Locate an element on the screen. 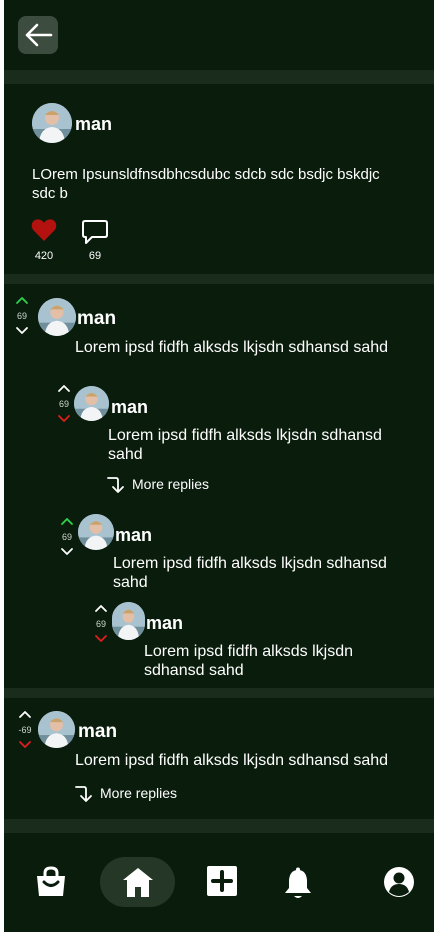  profile-icon is located at coordinates (399, 882).